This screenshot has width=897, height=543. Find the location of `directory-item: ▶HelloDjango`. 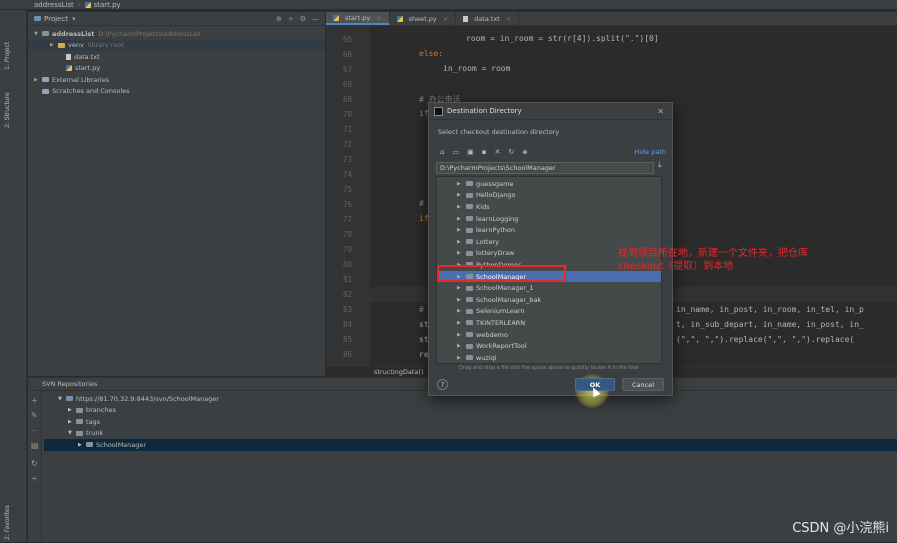

directory-item: ▶HelloDjango is located at coordinates (549, 196).